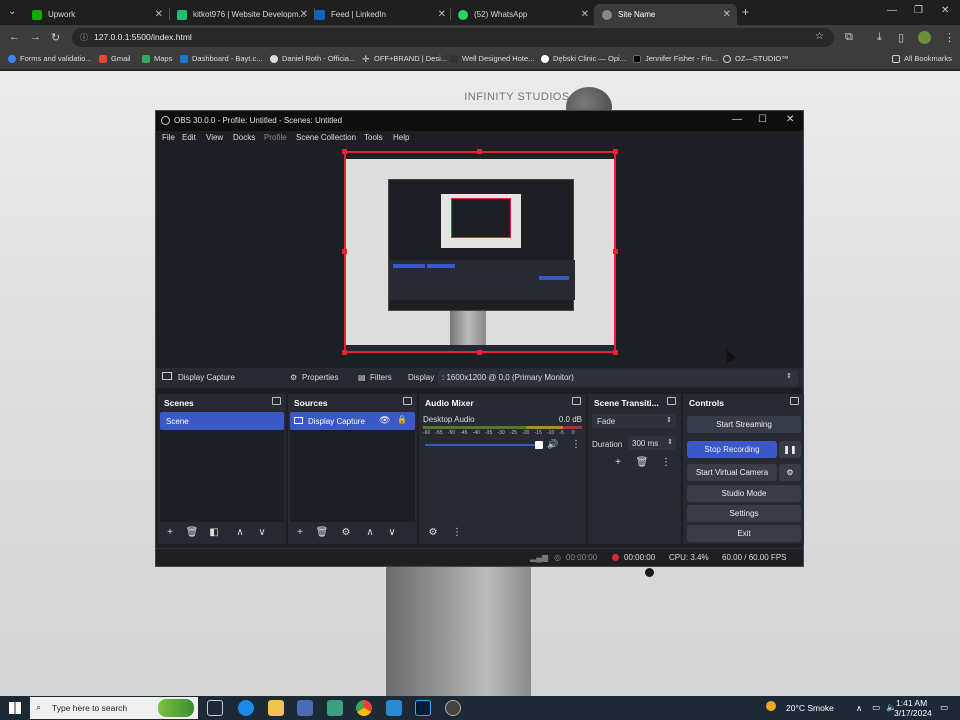  What do you see at coordinates (922, 58) in the screenshot?
I see `all-bookmarks-button: All Bookmarks` at bounding box center [922, 58].